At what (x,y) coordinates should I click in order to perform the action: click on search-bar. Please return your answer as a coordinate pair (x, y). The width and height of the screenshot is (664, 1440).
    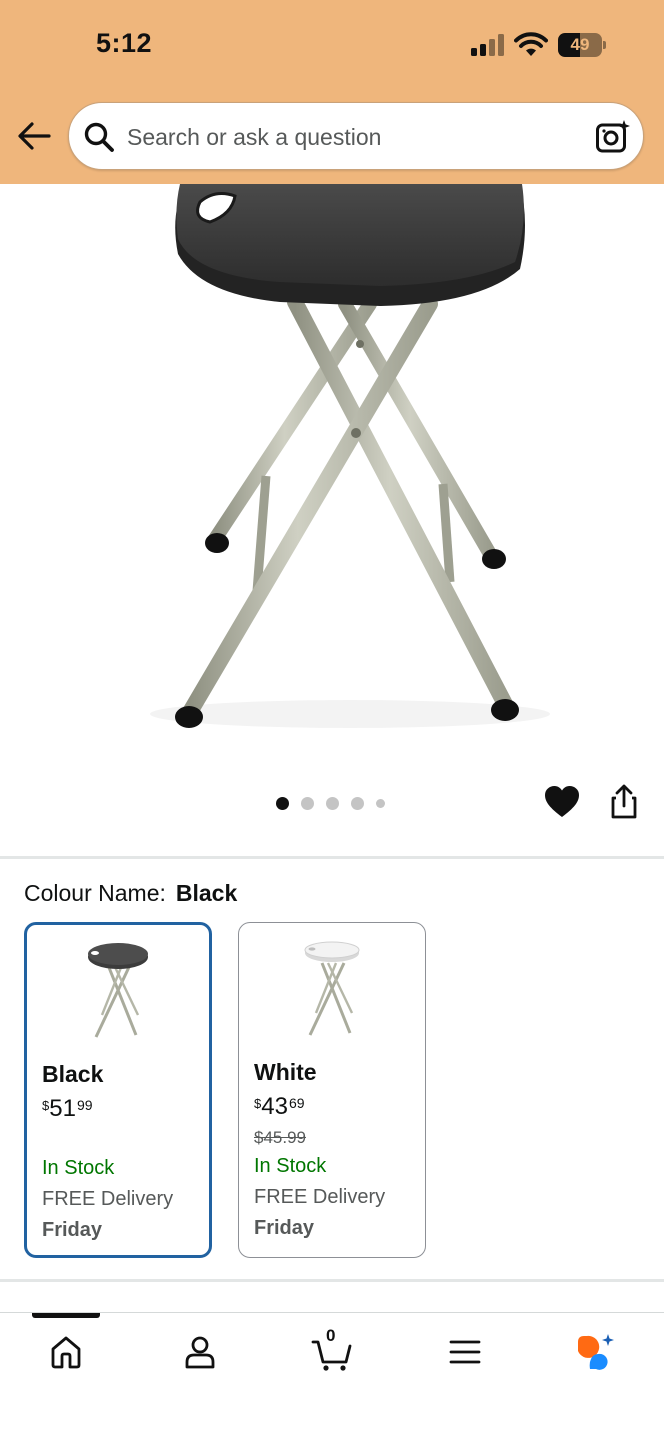
    Looking at the image, I should click on (356, 136).